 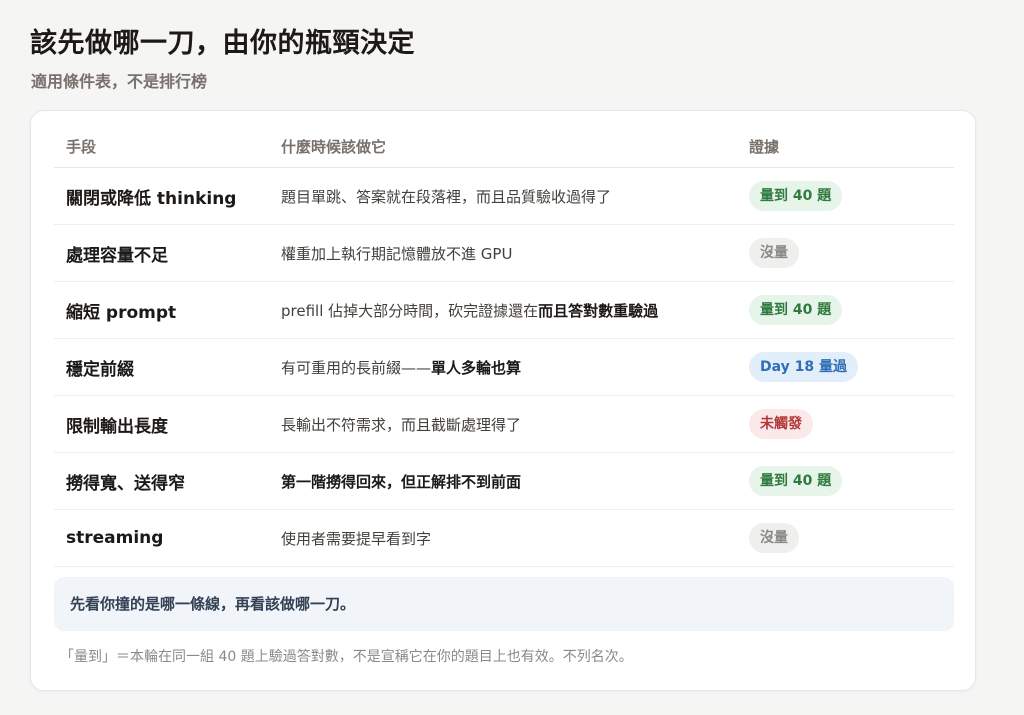 I want to click on when-cell: 權重加上執行期記憶體放不進 GPU, so click(x=503, y=253).